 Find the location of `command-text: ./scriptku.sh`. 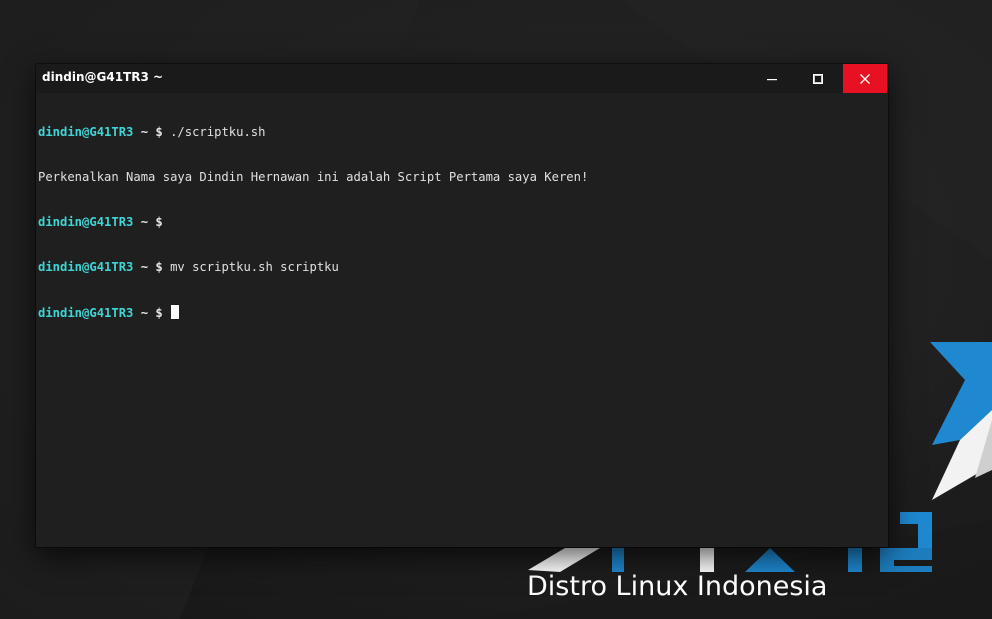

command-text: ./scriptku.sh is located at coordinates (214, 132).